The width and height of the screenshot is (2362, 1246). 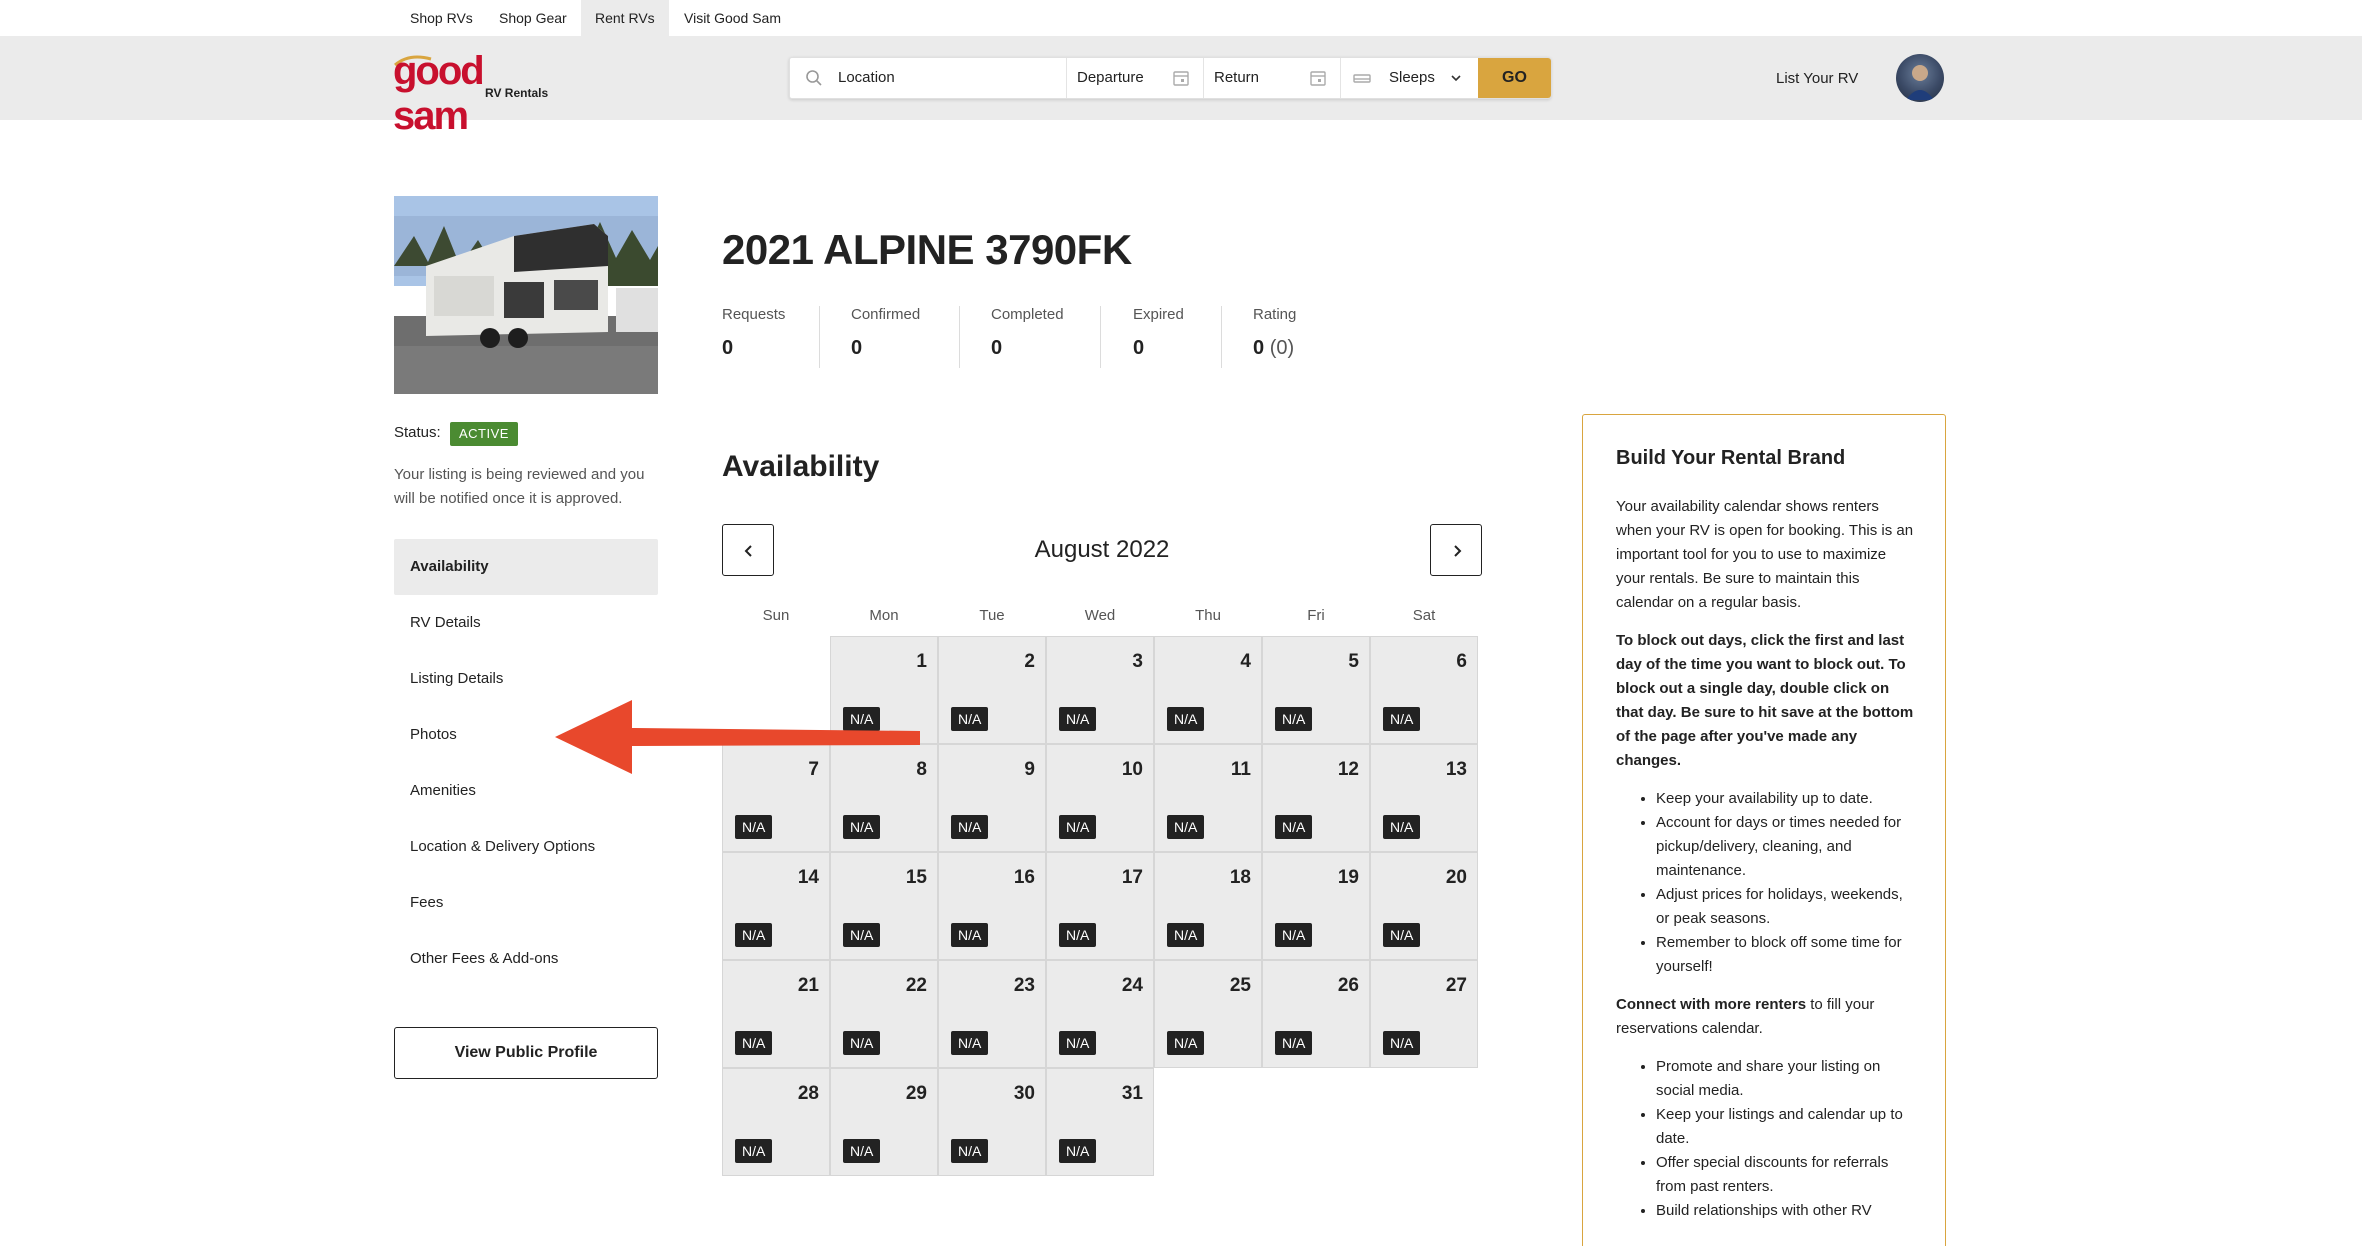 What do you see at coordinates (992, 906) in the screenshot?
I see `calendar-day-cell: 16 N/A` at bounding box center [992, 906].